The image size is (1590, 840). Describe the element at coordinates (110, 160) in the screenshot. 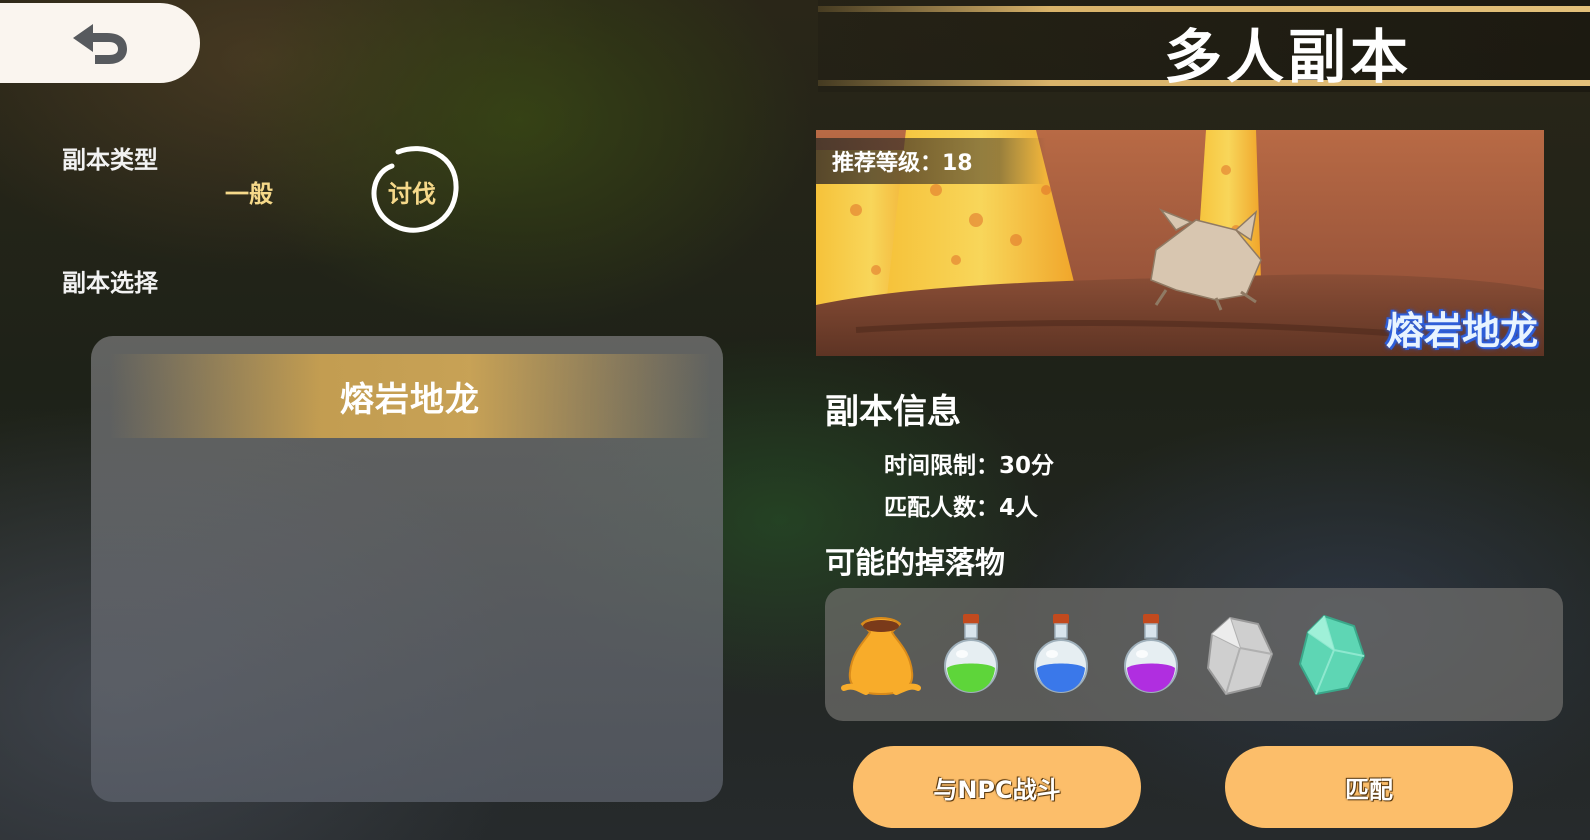

I see `dungeon-type-label: 副本类型` at that location.